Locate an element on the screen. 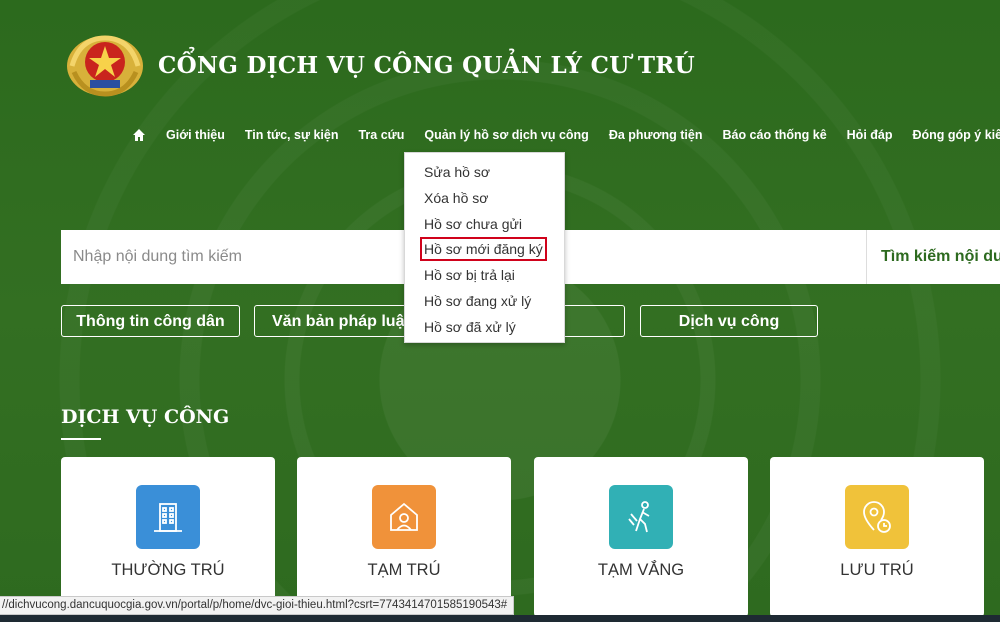 The image size is (1000, 622). quick-link-dich-vu-cong: Dịch vụ công is located at coordinates (729, 321).